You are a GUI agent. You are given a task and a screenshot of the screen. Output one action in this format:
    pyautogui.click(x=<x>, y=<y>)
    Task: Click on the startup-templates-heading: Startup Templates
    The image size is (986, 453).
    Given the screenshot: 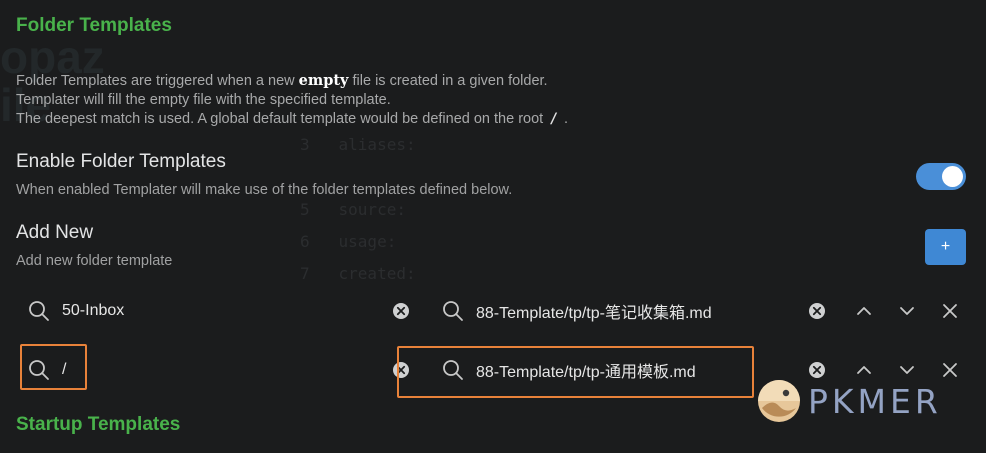 What is the action you would take?
    pyautogui.click(x=98, y=424)
    